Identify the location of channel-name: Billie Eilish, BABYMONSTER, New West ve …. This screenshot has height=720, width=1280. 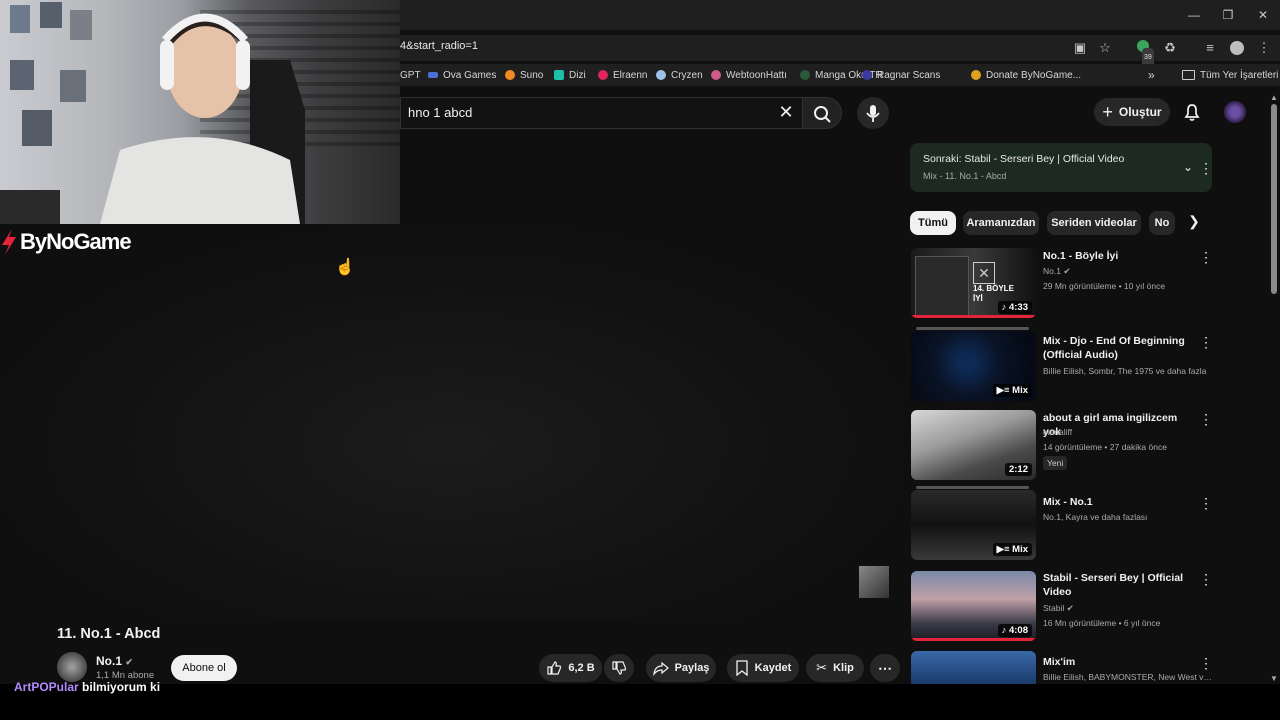
(1128, 677).